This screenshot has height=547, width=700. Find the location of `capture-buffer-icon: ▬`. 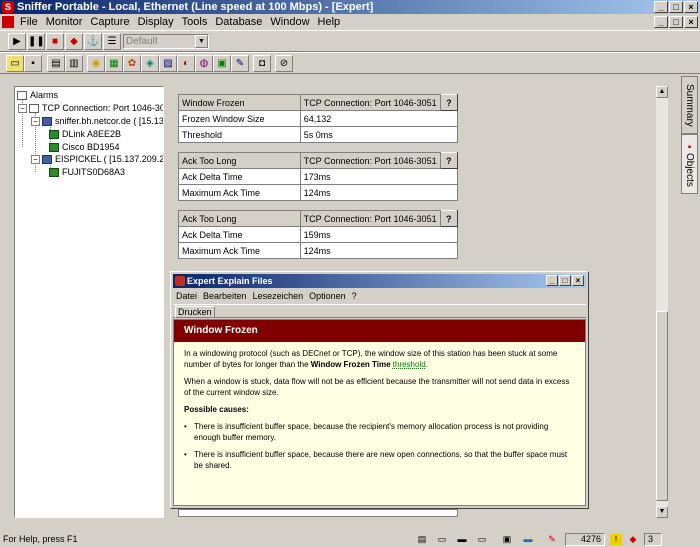

capture-buffer-icon: ▬ is located at coordinates (462, 539).